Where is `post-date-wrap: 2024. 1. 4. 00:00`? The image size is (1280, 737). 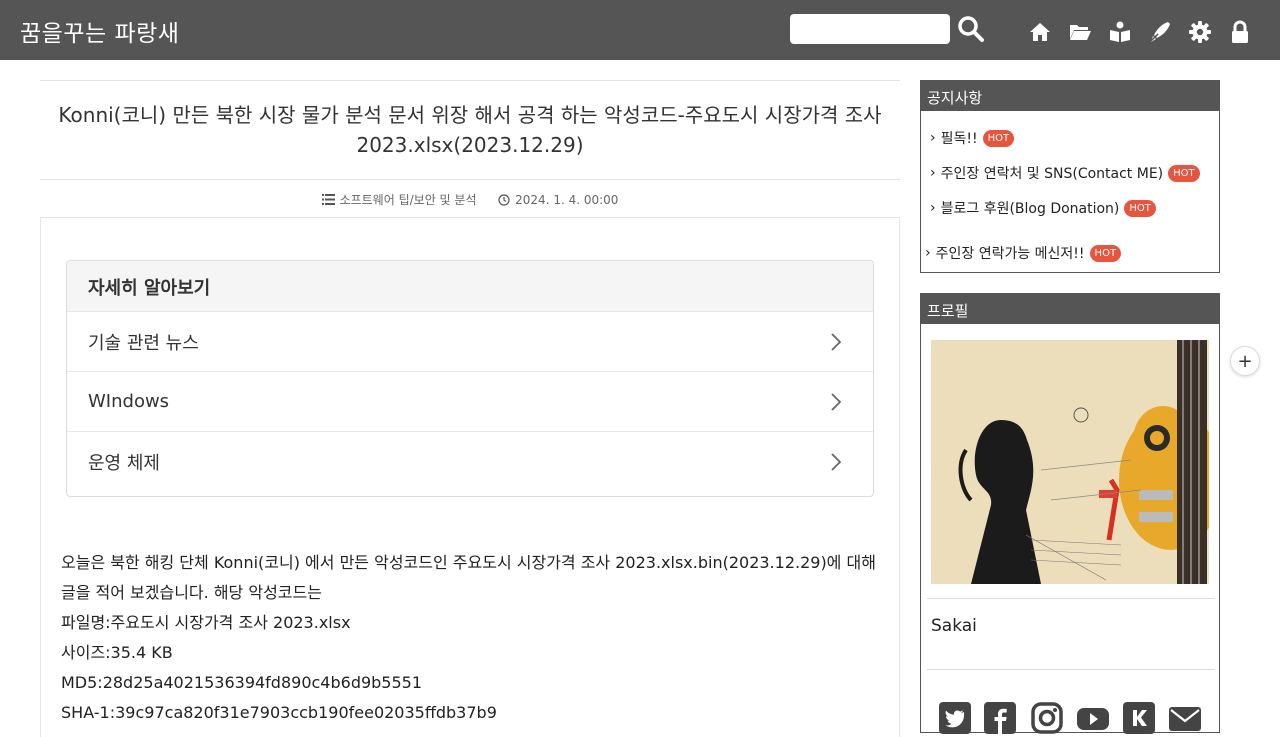 post-date-wrap: 2024. 1. 4. 00:00 is located at coordinates (558, 200).